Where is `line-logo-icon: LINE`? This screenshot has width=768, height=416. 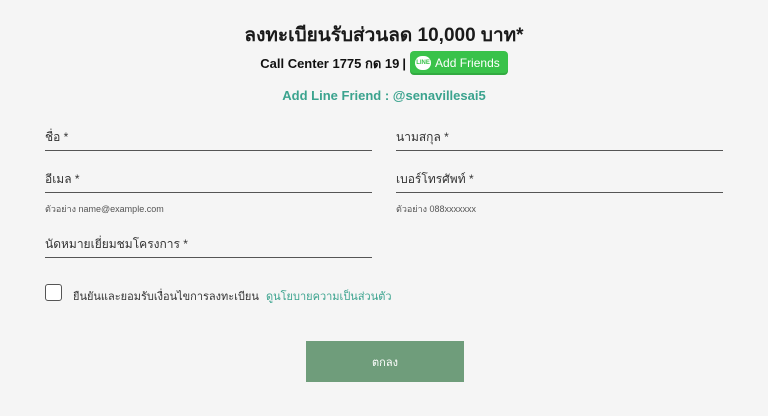 line-logo-icon: LINE is located at coordinates (423, 63).